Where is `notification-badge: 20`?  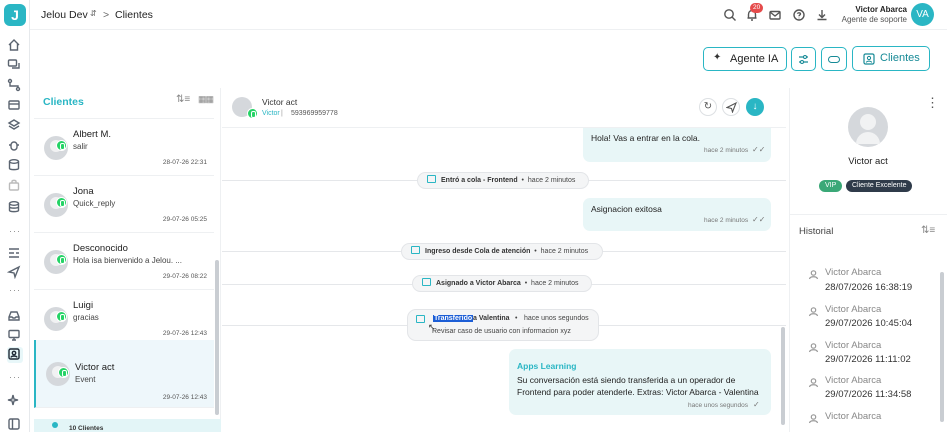 notification-badge: 20 is located at coordinates (757, 8).